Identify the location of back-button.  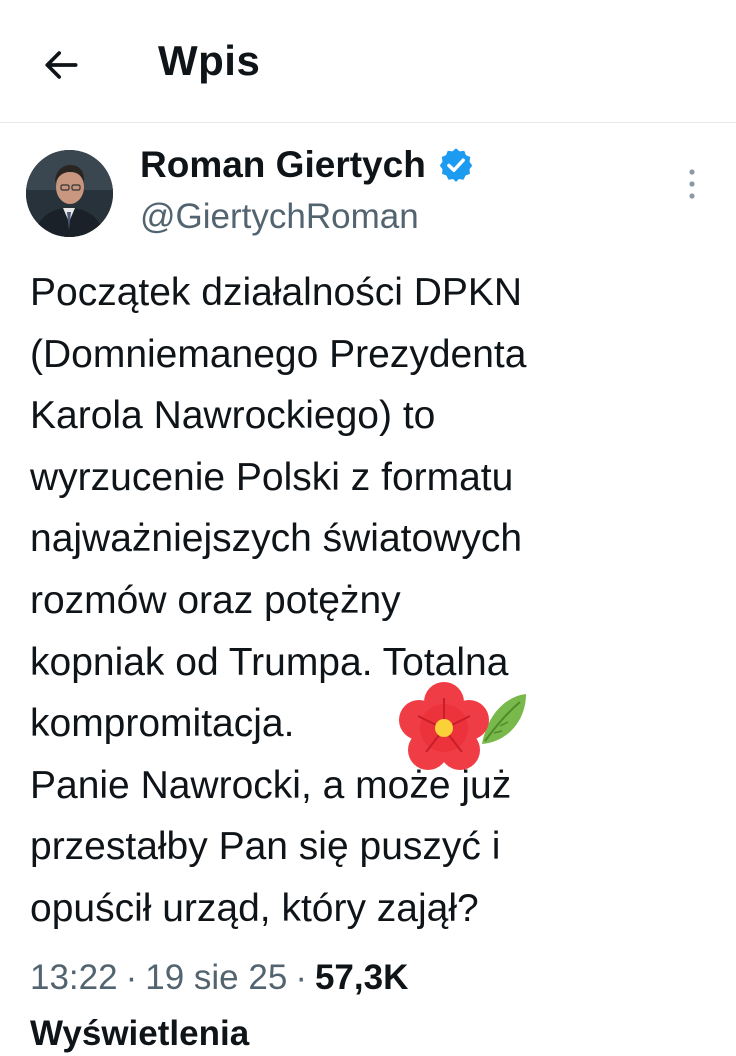
(61, 65).